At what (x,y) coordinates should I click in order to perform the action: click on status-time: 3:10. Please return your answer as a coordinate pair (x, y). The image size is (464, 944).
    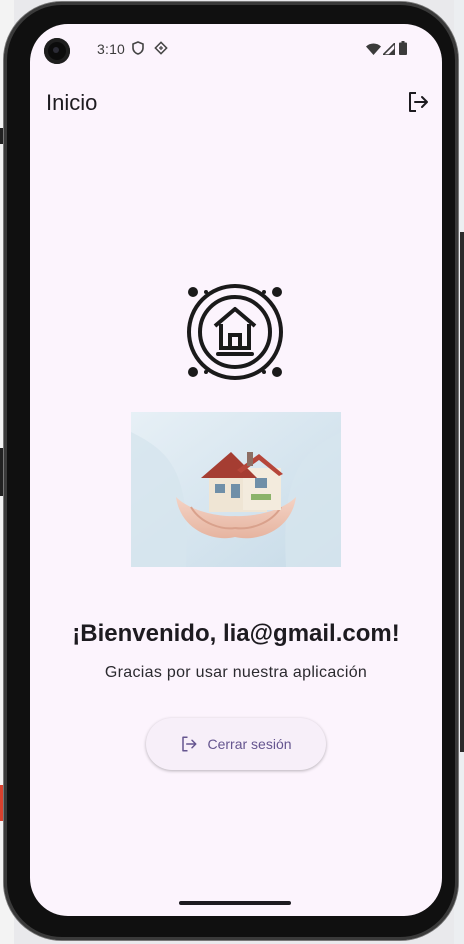
    Looking at the image, I should click on (111, 49).